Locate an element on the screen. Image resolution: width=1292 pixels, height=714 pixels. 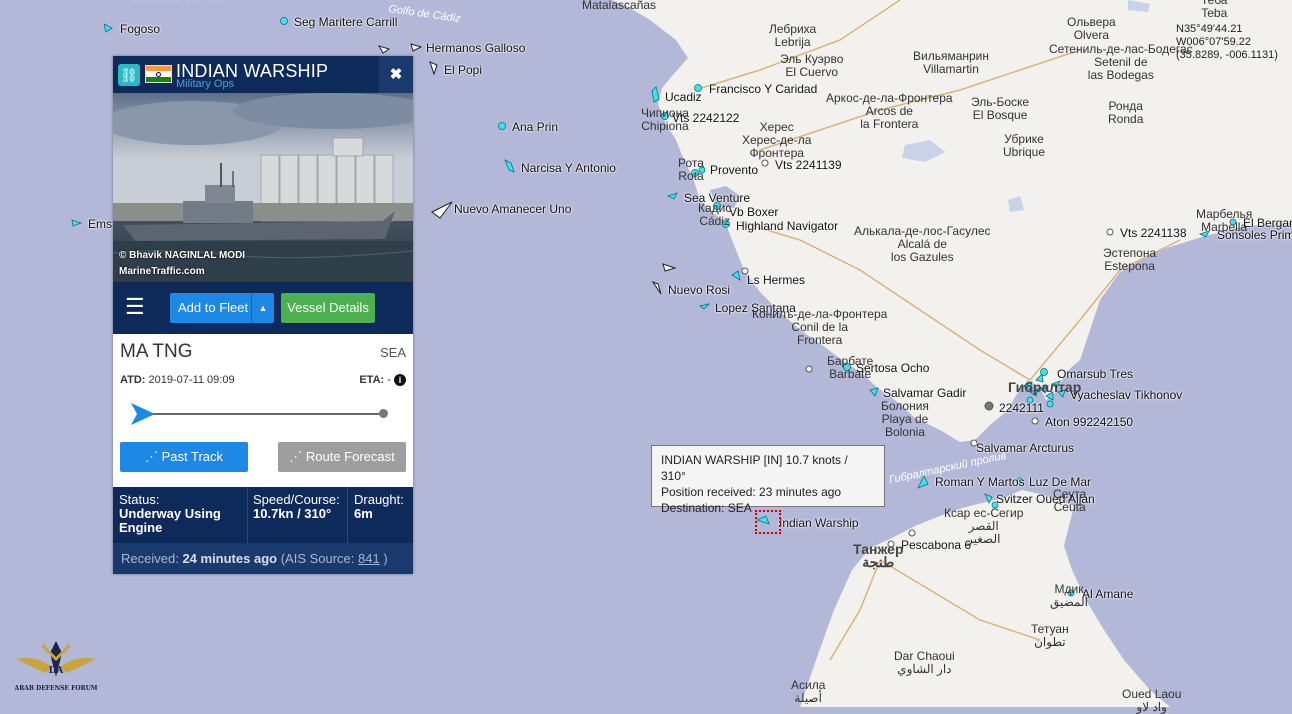
forum-name: ARAB DEFENSE FORUM is located at coordinates (56, 688).